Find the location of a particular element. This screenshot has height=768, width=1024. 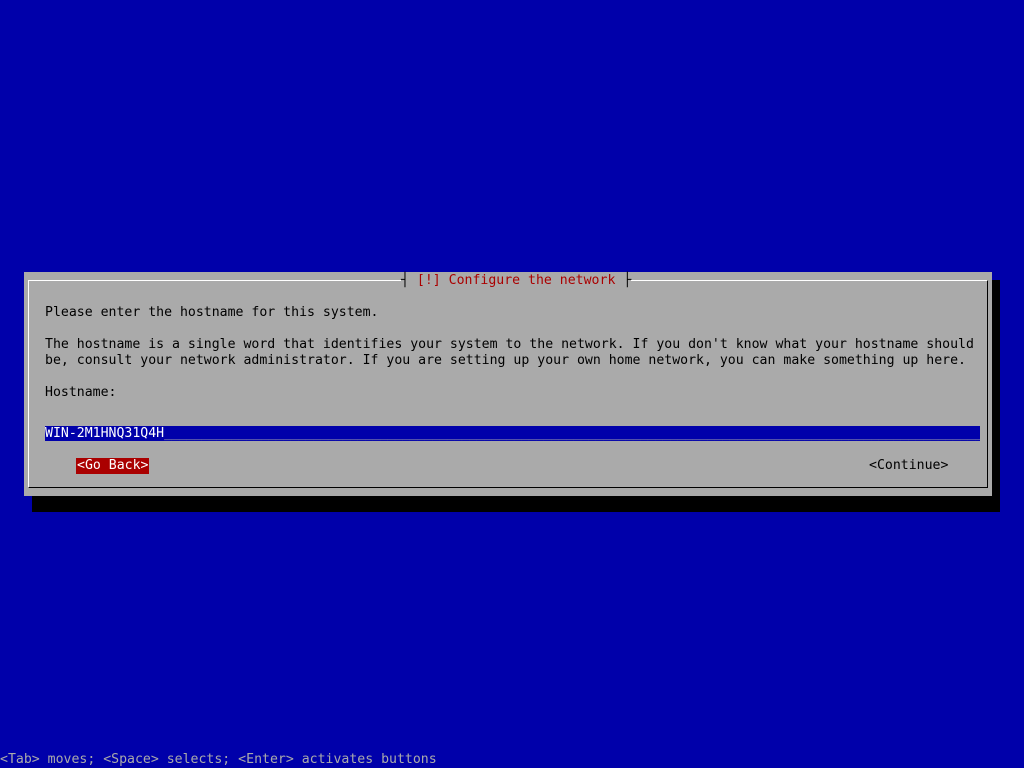

dialog-shadow-right is located at coordinates (996, 396).